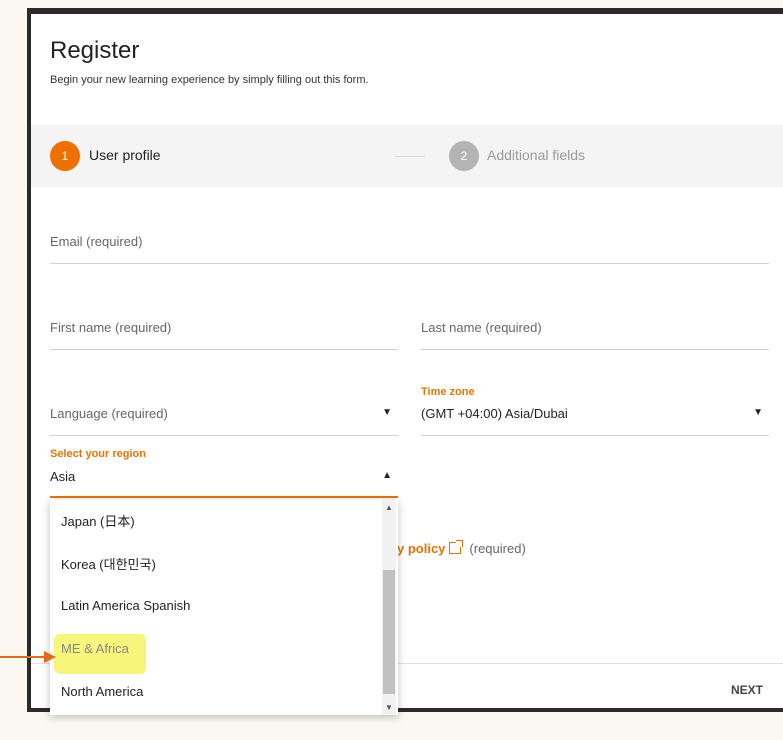 This screenshot has height=740, width=783. I want to click on scroll-down-icon: ▼, so click(389, 707).